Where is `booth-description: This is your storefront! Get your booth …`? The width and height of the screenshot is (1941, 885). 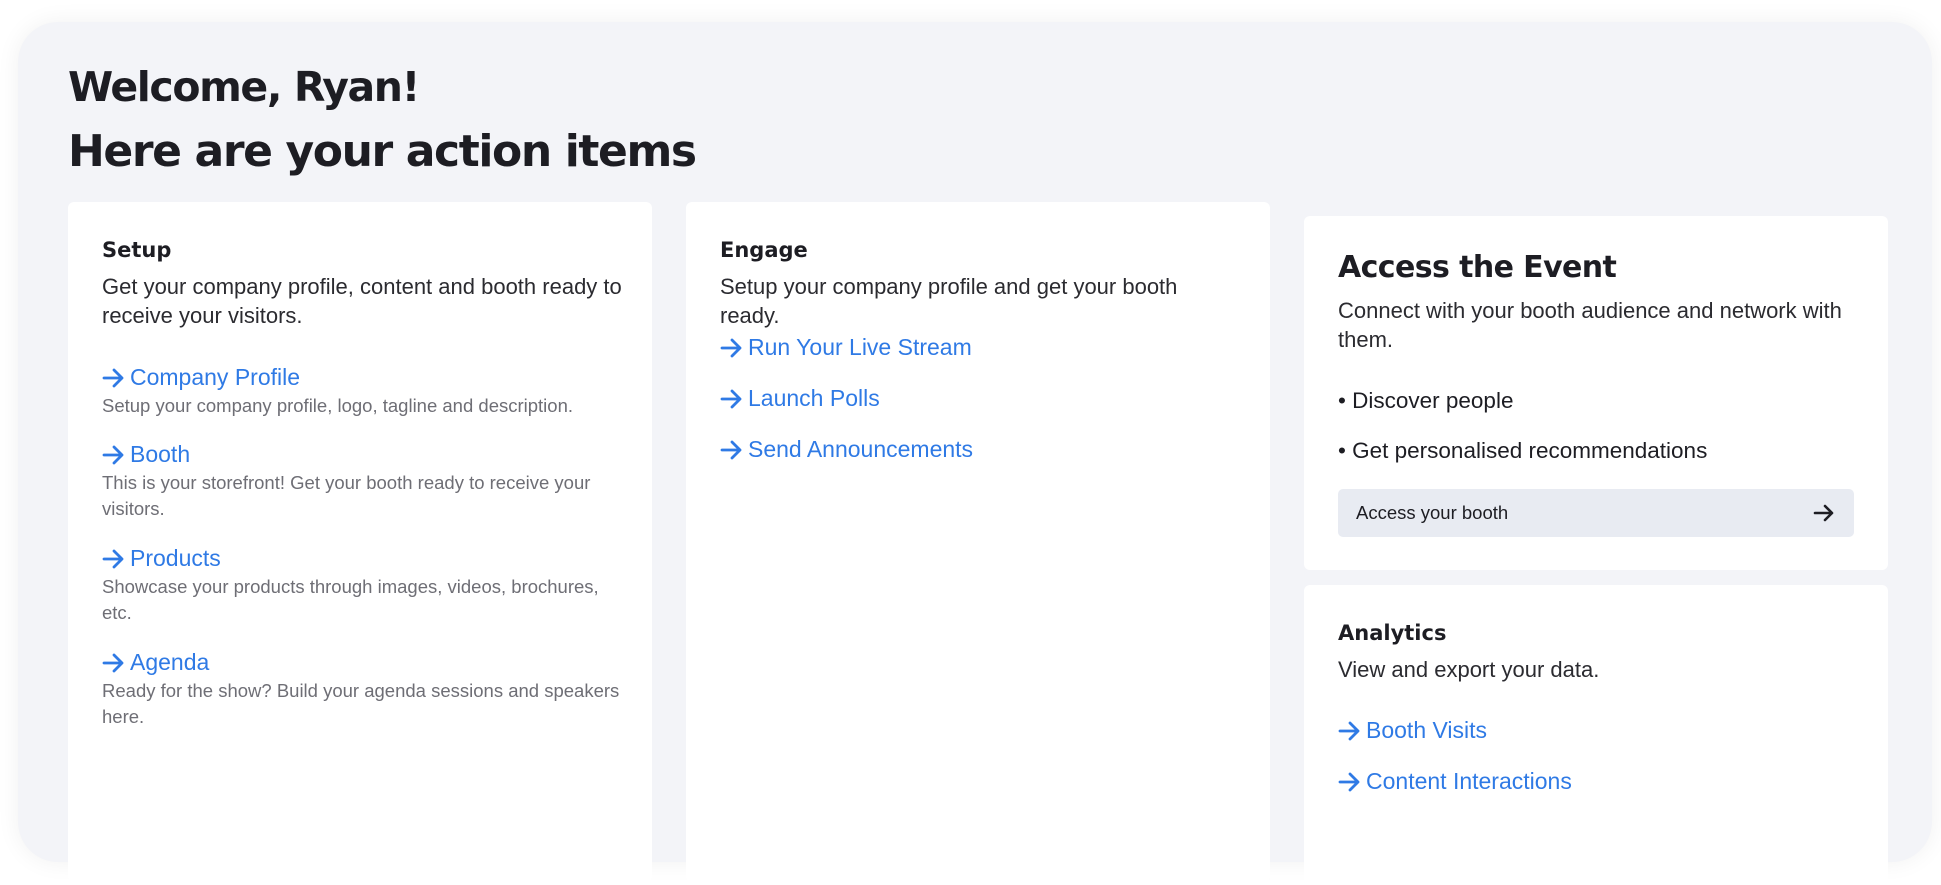 booth-description: This is your storefront! Get your booth … is located at coordinates (346, 495).